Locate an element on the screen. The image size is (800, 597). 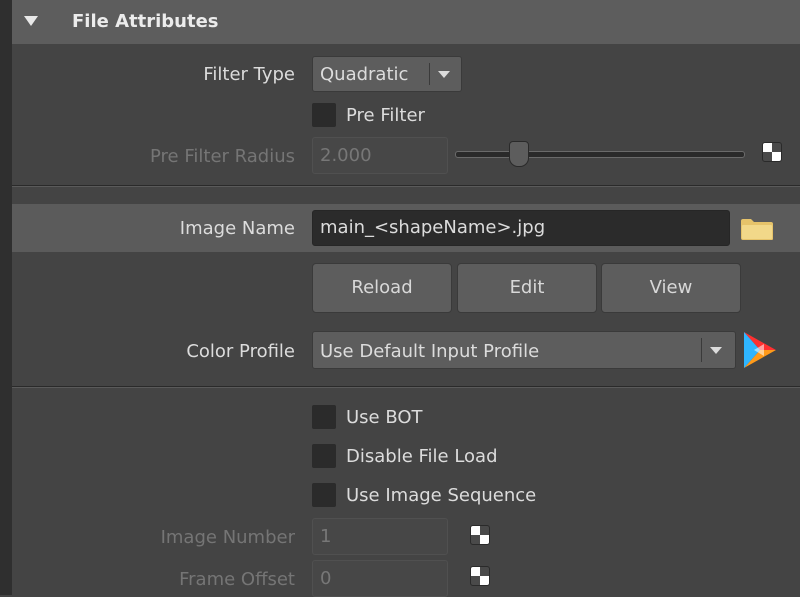
slider-handle is located at coordinates (519, 154).